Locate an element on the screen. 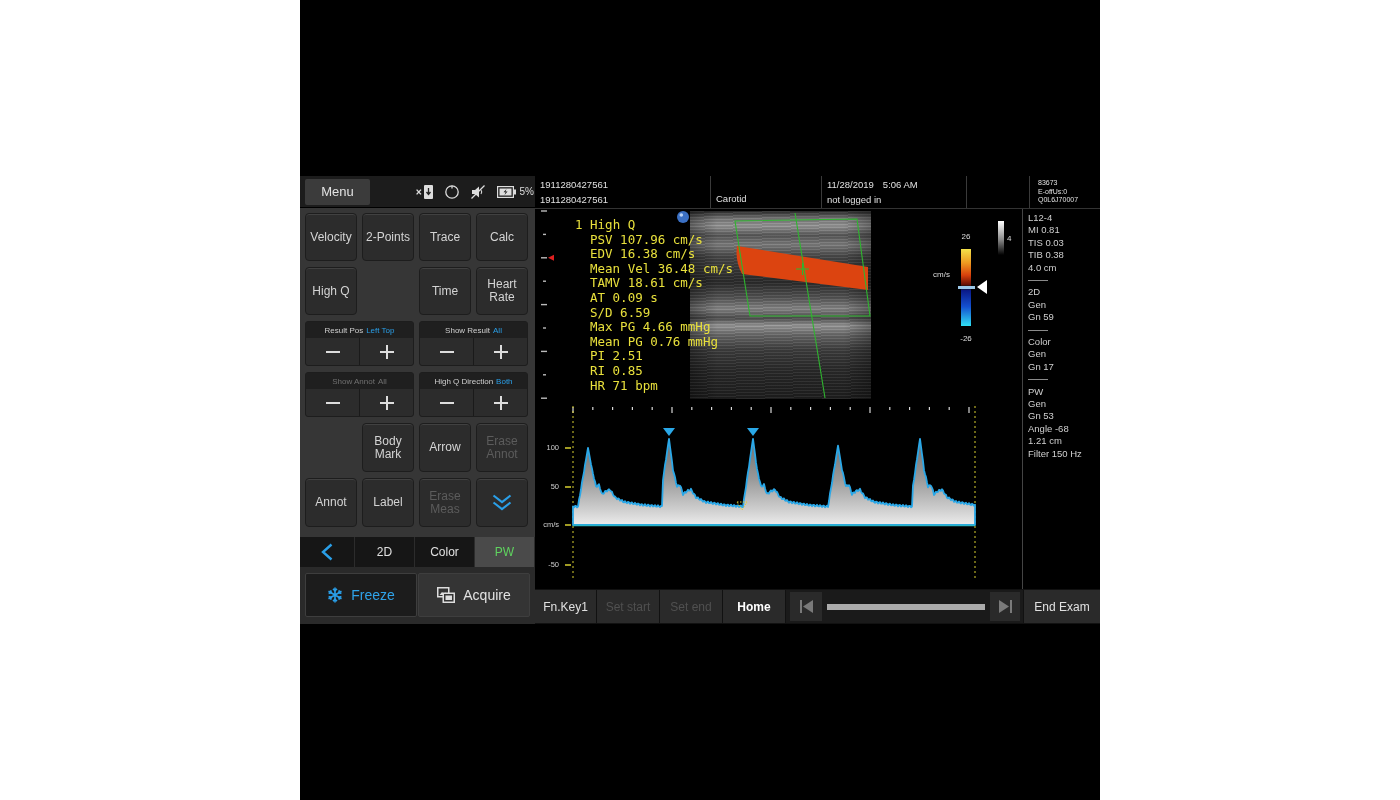  menu-button: Menu is located at coordinates (337, 191).